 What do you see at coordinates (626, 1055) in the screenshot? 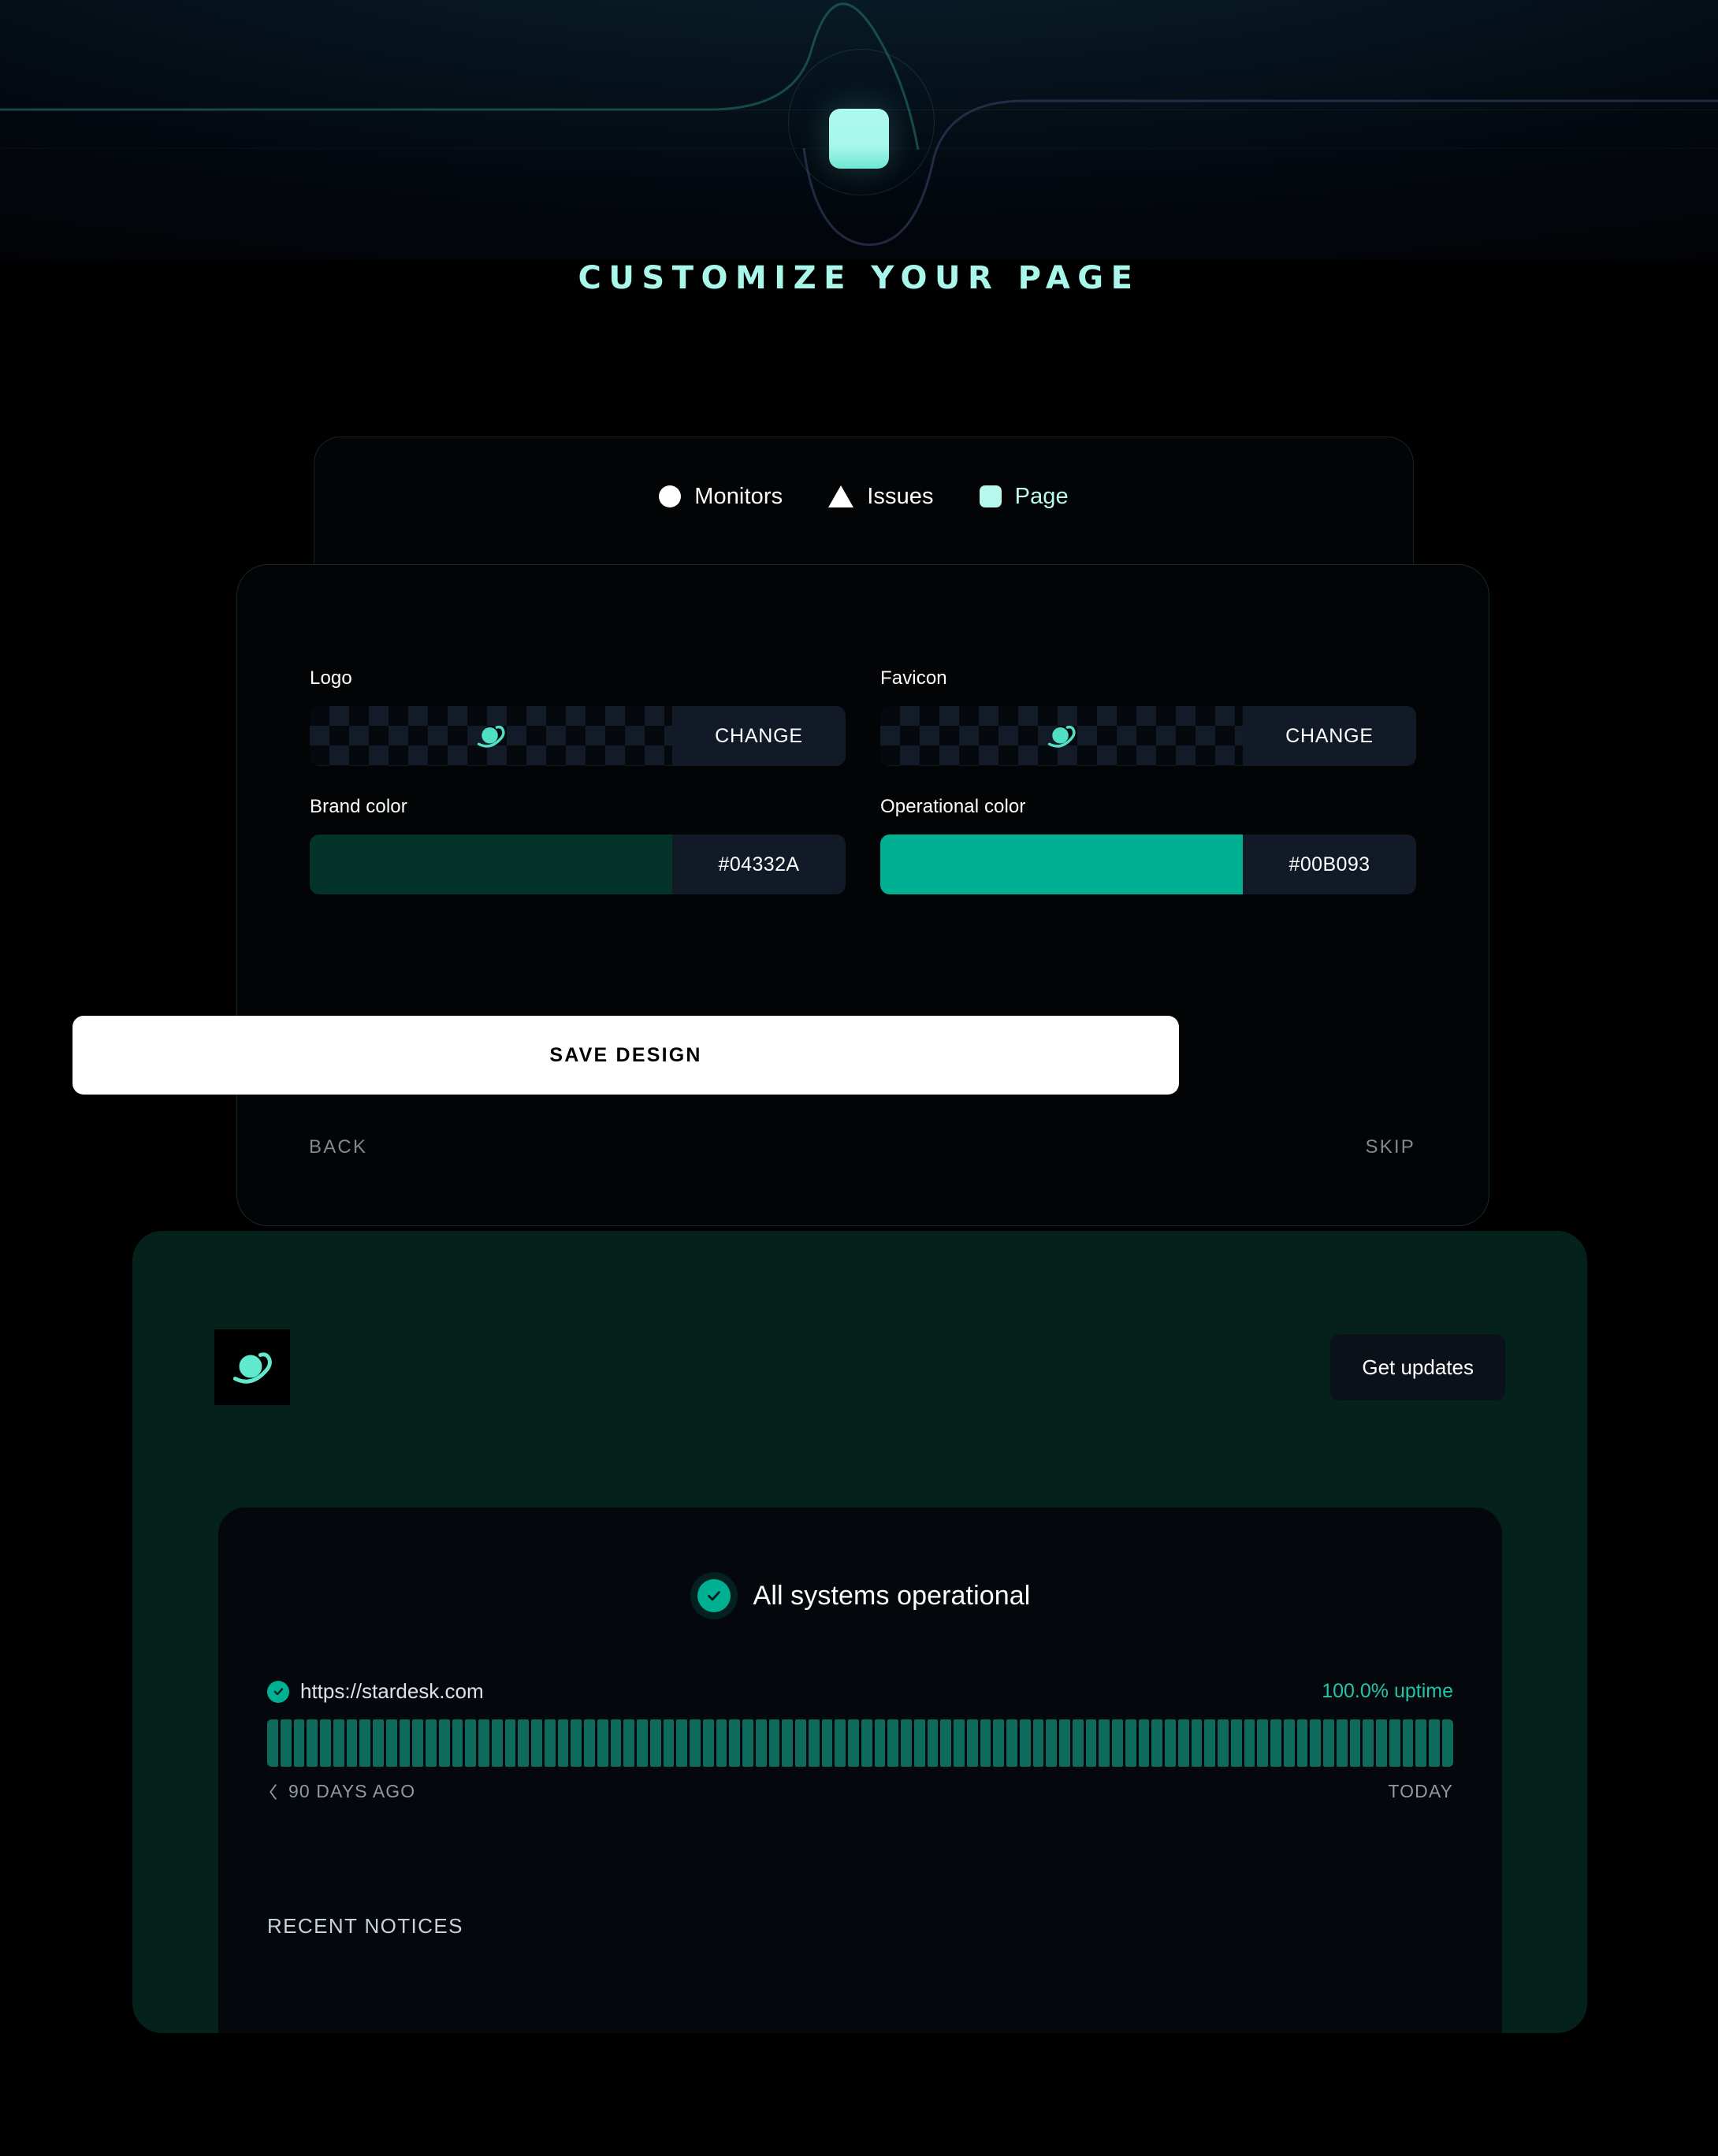
I see `save-design-button: SAVE DESIGN` at bounding box center [626, 1055].